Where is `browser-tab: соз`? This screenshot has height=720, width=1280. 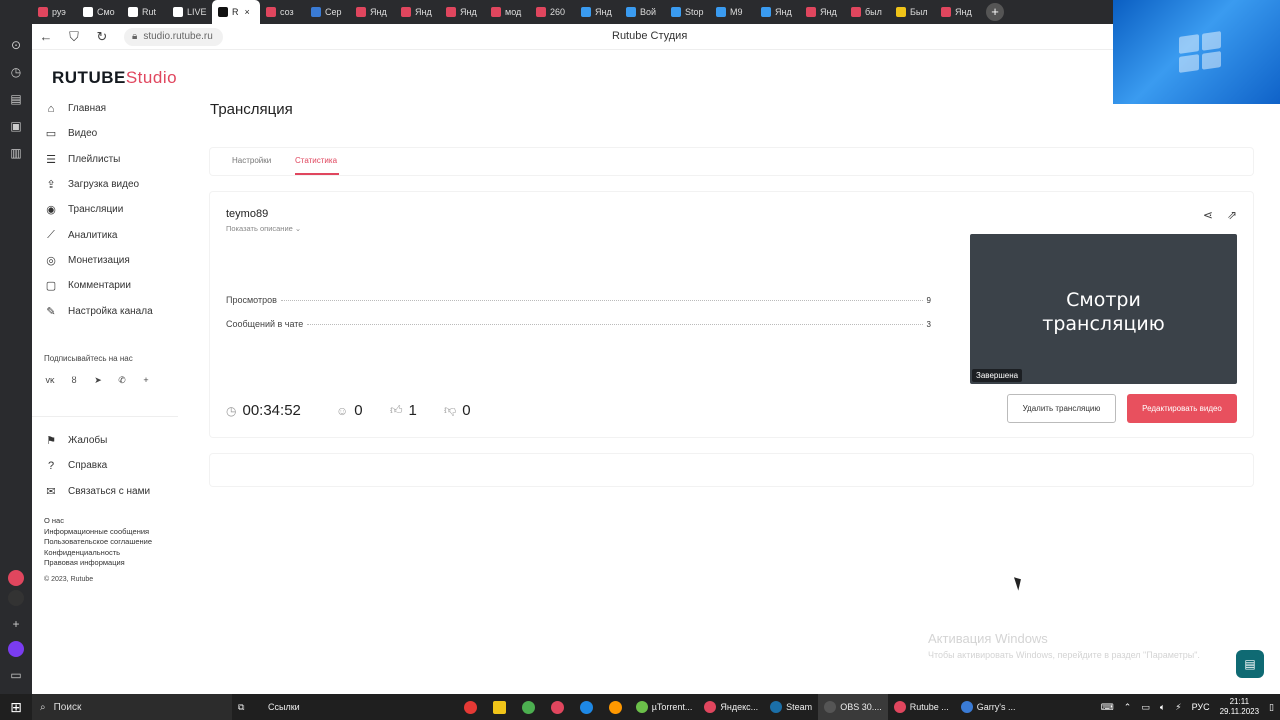 browser-tab: соз is located at coordinates (282, 12).